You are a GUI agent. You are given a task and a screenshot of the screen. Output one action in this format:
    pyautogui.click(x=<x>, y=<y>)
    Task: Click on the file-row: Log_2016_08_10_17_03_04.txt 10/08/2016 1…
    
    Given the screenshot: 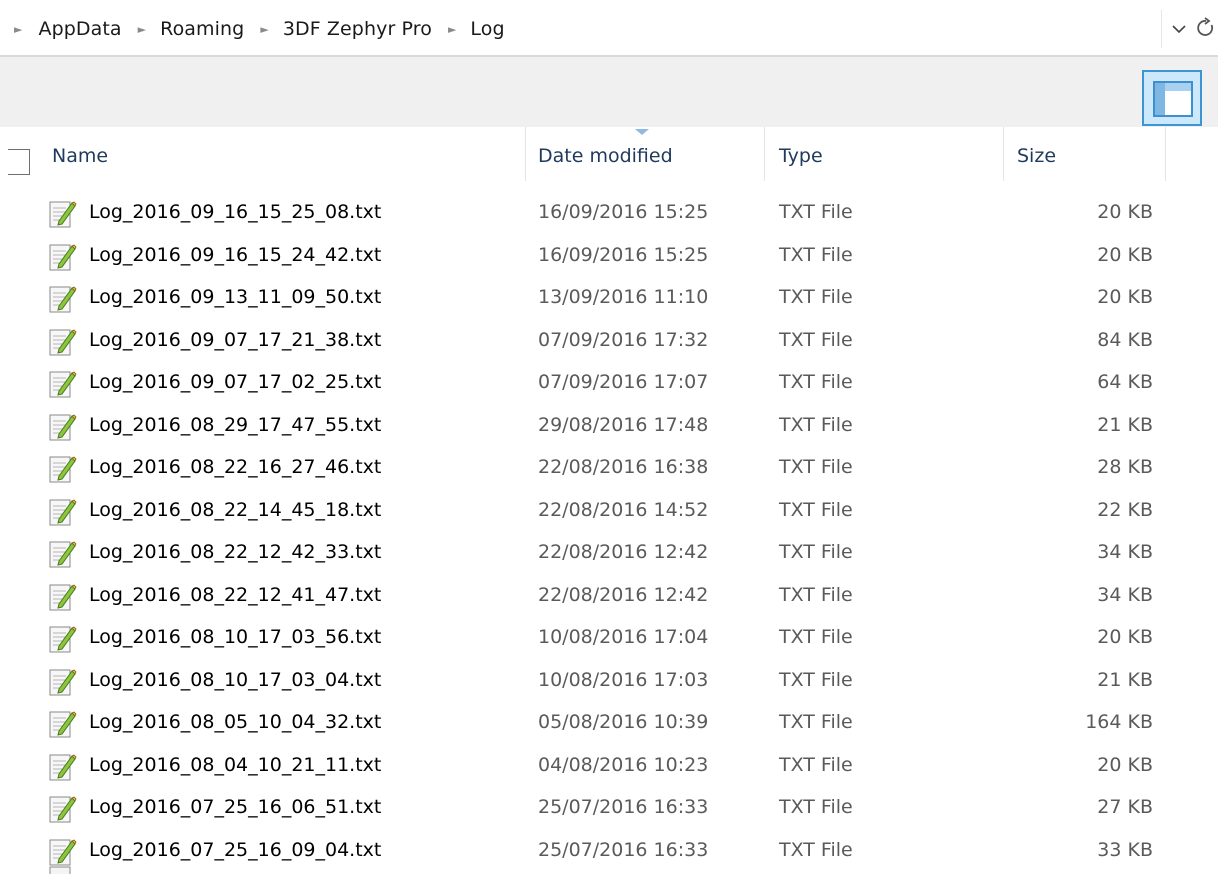 What is the action you would take?
    pyautogui.click(x=609, y=681)
    